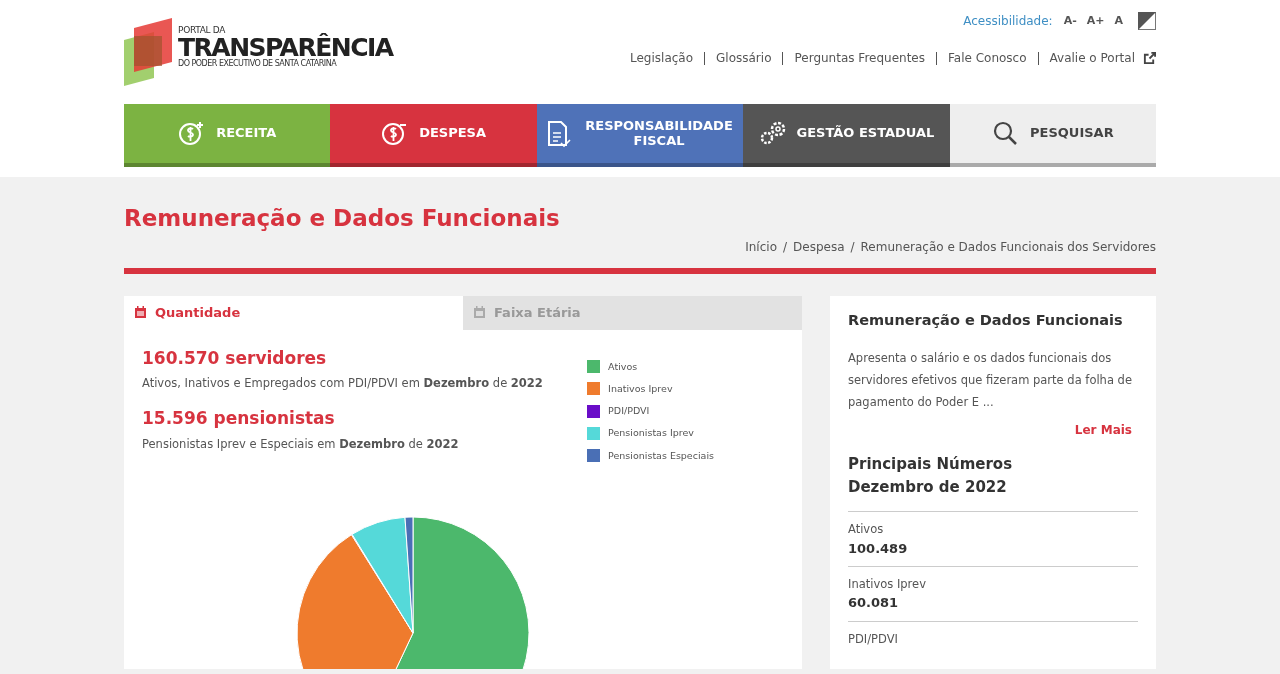 The image size is (1280, 674). What do you see at coordinates (301, 444) in the screenshot?
I see `stat-description: Pensionistas Iprev e Especiais em Dezembro de 2022` at bounding box center [301, 444].